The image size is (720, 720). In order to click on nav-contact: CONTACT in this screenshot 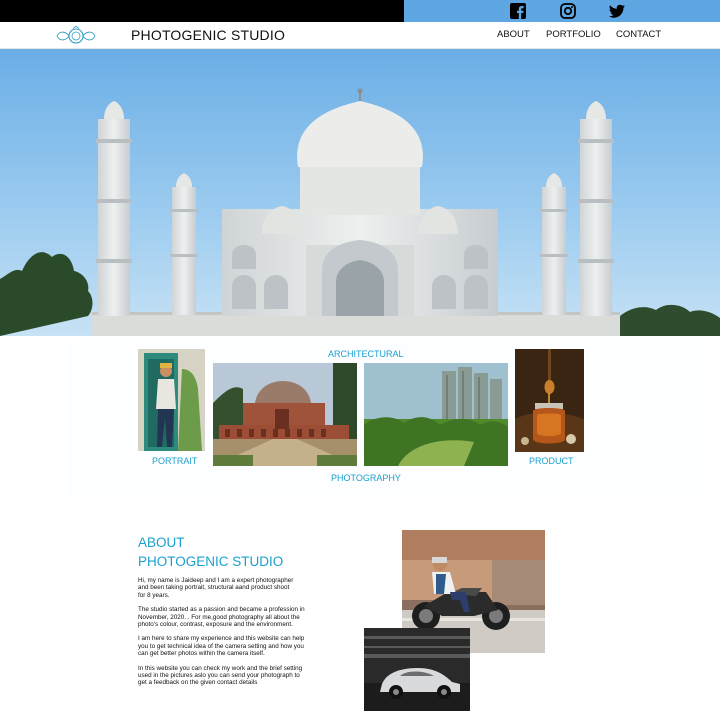, I will do `click(638, 34)`.